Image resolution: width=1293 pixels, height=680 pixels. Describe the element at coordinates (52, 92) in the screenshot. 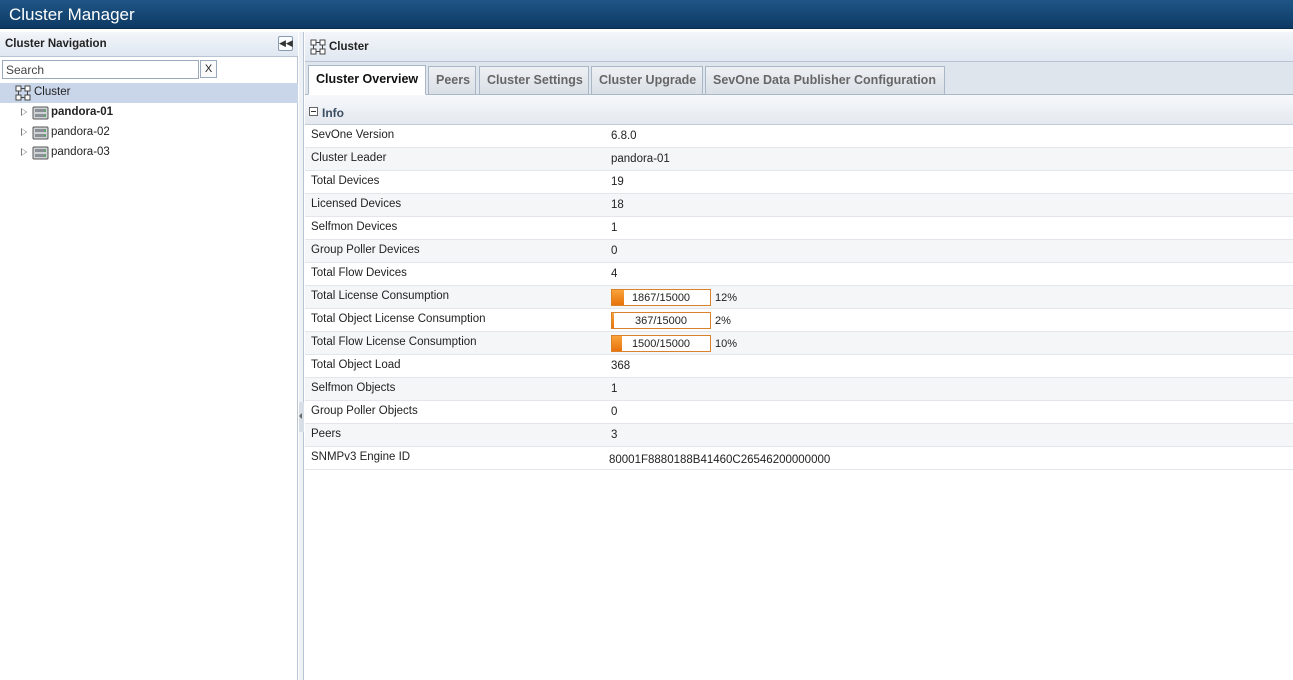

I see `tree-item-label: Cluster` at that location.